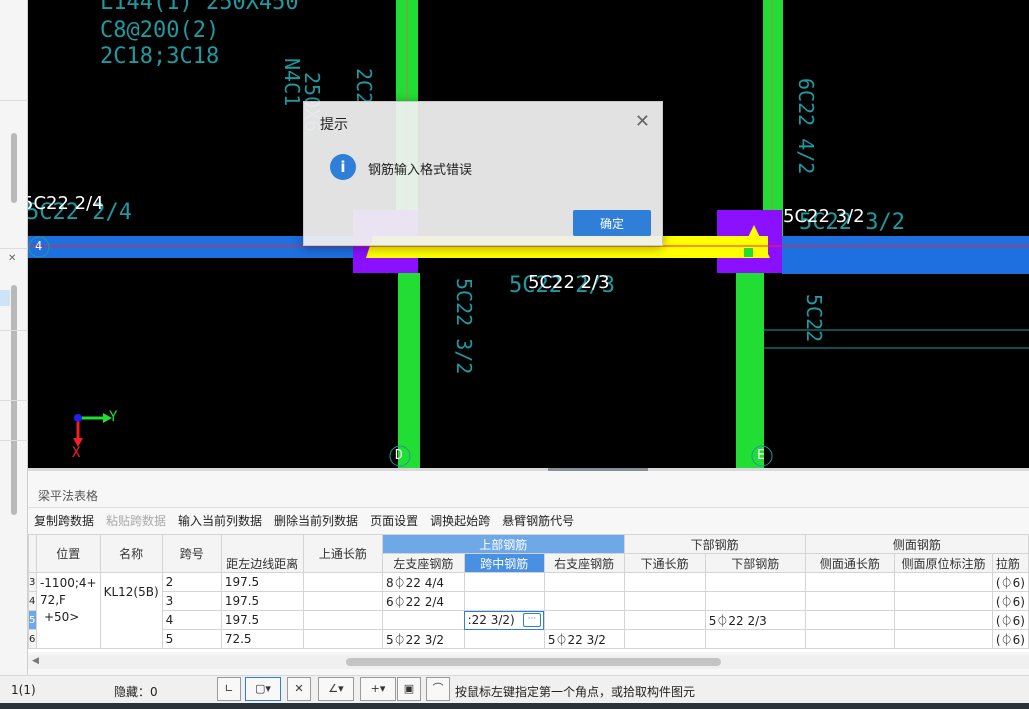 The image size is (1029, 709). What do you see at coordinates (423, 582) in the screenshot?
I see `left-support-cell: 8⏀22 4/4` at bounding box center [423, 582].